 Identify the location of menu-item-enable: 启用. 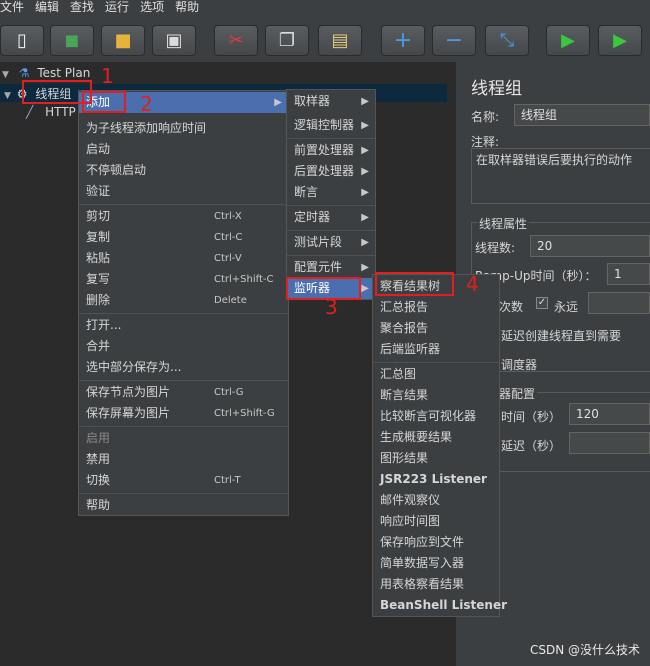
(183, 438).